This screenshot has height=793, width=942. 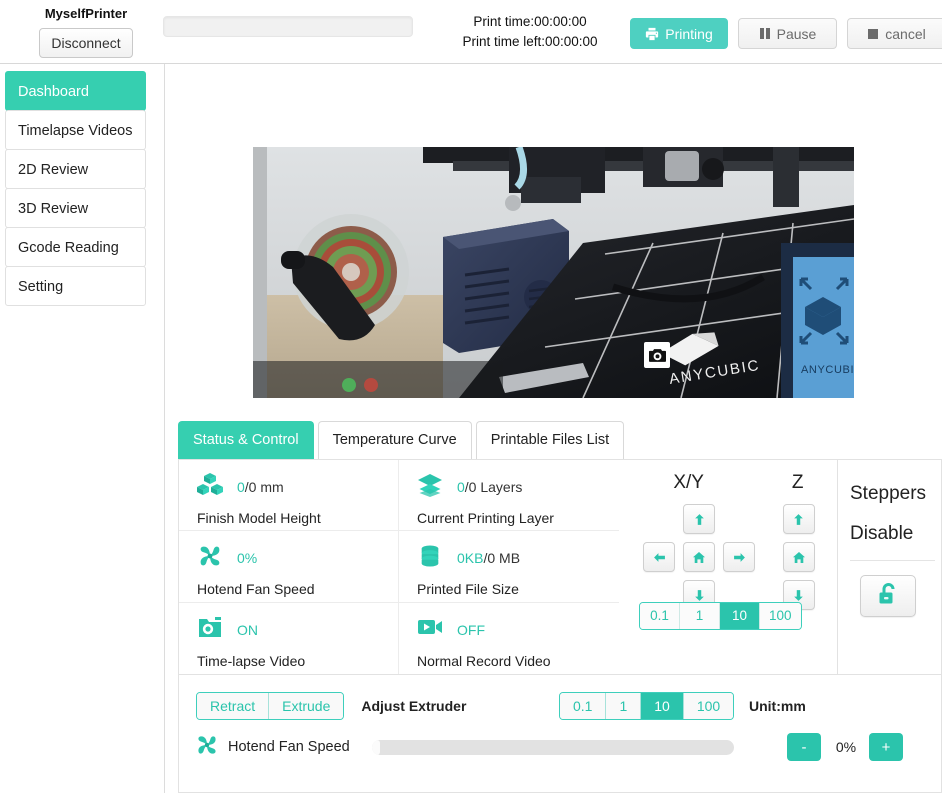 I want to click on stat-label: Current Printing Layer, so click(x=485, y=518).